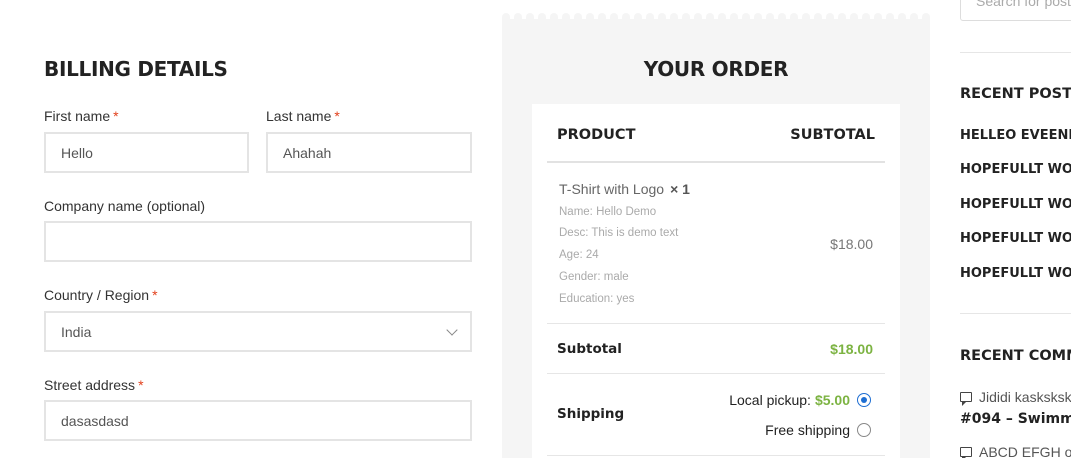 The width and height of the screenshot is (1071, 458). What do you see at coordinates (596, 135) in the screenshot?
I see `col-product: PRODUCT` at bounding box center [596, 135].